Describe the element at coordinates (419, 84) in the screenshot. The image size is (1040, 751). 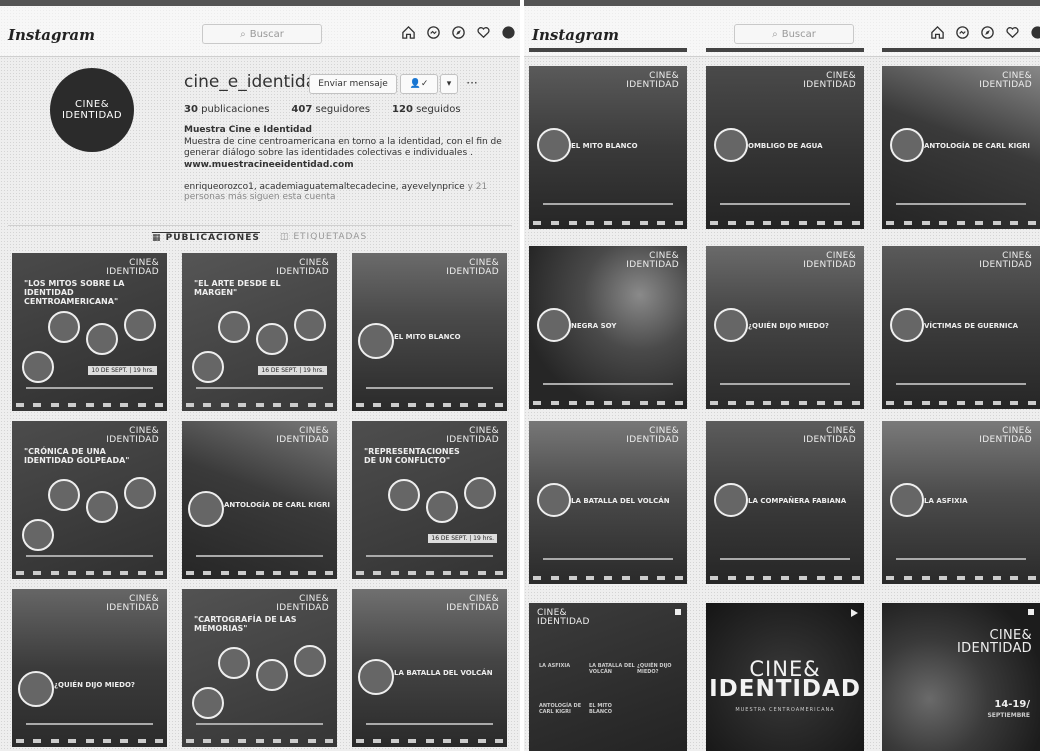
I see `follow-status-button: 👤✓` at that location.